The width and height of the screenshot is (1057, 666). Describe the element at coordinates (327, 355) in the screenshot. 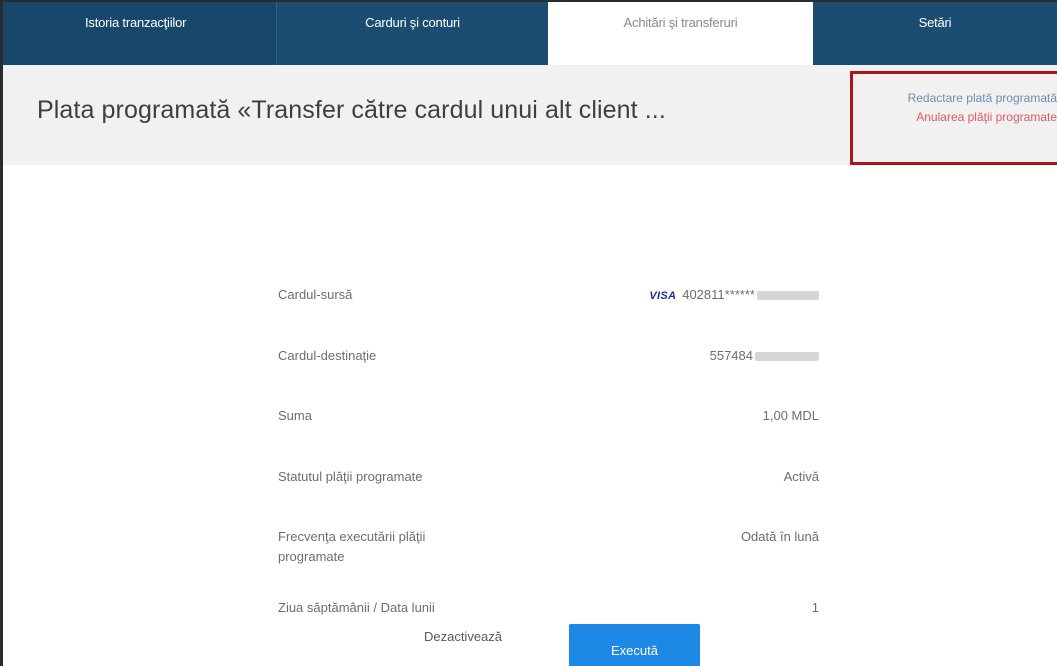

I see `dest-card-label: Cardul-destinaţie` at that location.